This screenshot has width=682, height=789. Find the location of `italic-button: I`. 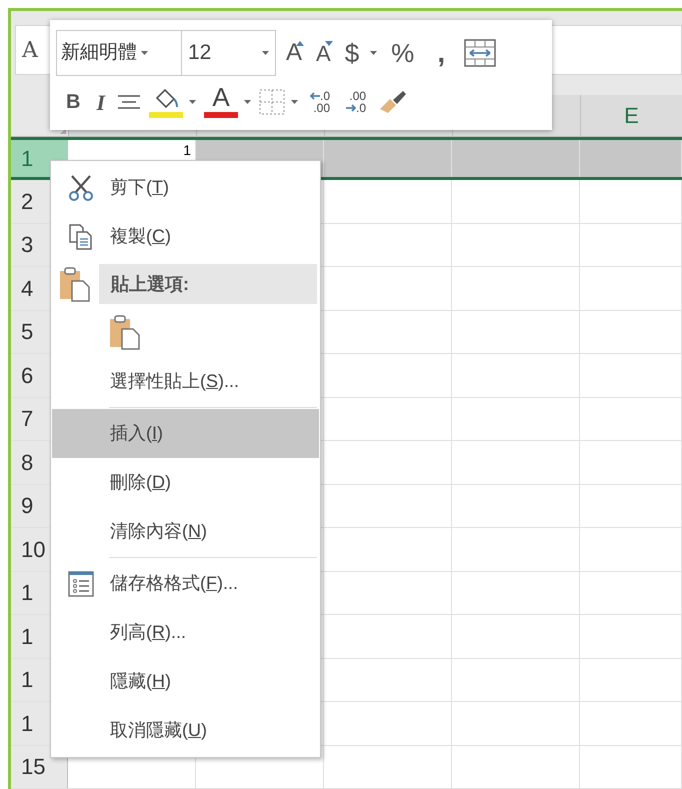

italic-button: I is located at coordinates (101, 102).